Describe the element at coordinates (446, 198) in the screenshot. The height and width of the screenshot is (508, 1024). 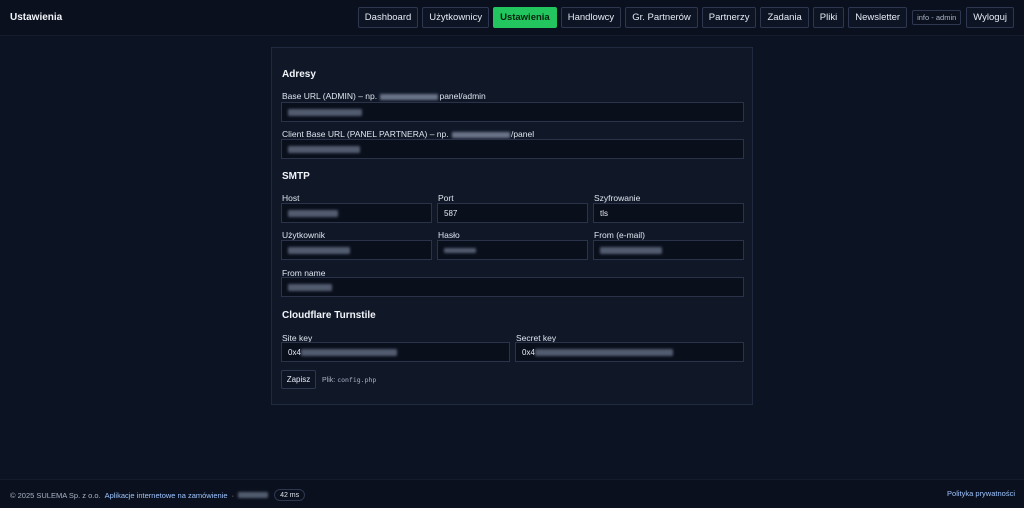
I see `port-label: Port` at that location.